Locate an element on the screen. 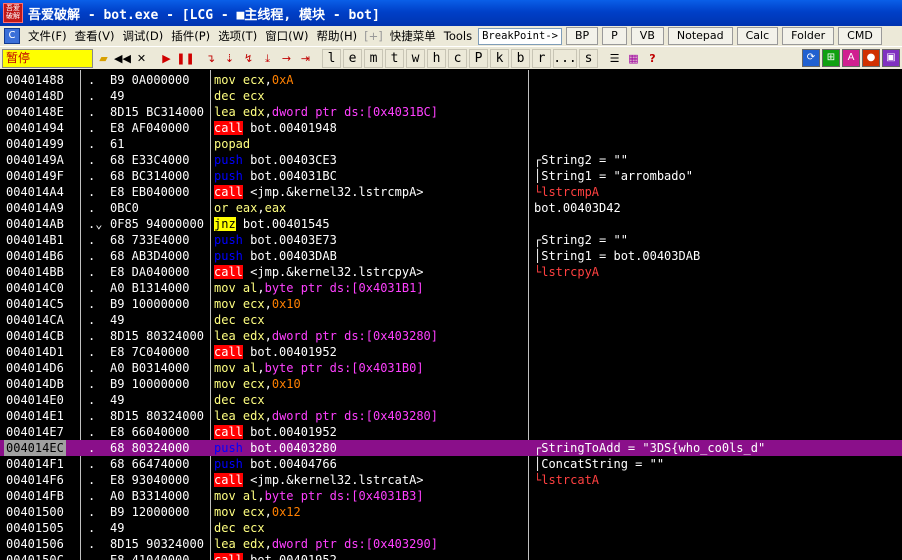  open-folder-icon: ▰ is located at coordinates (103, 58).